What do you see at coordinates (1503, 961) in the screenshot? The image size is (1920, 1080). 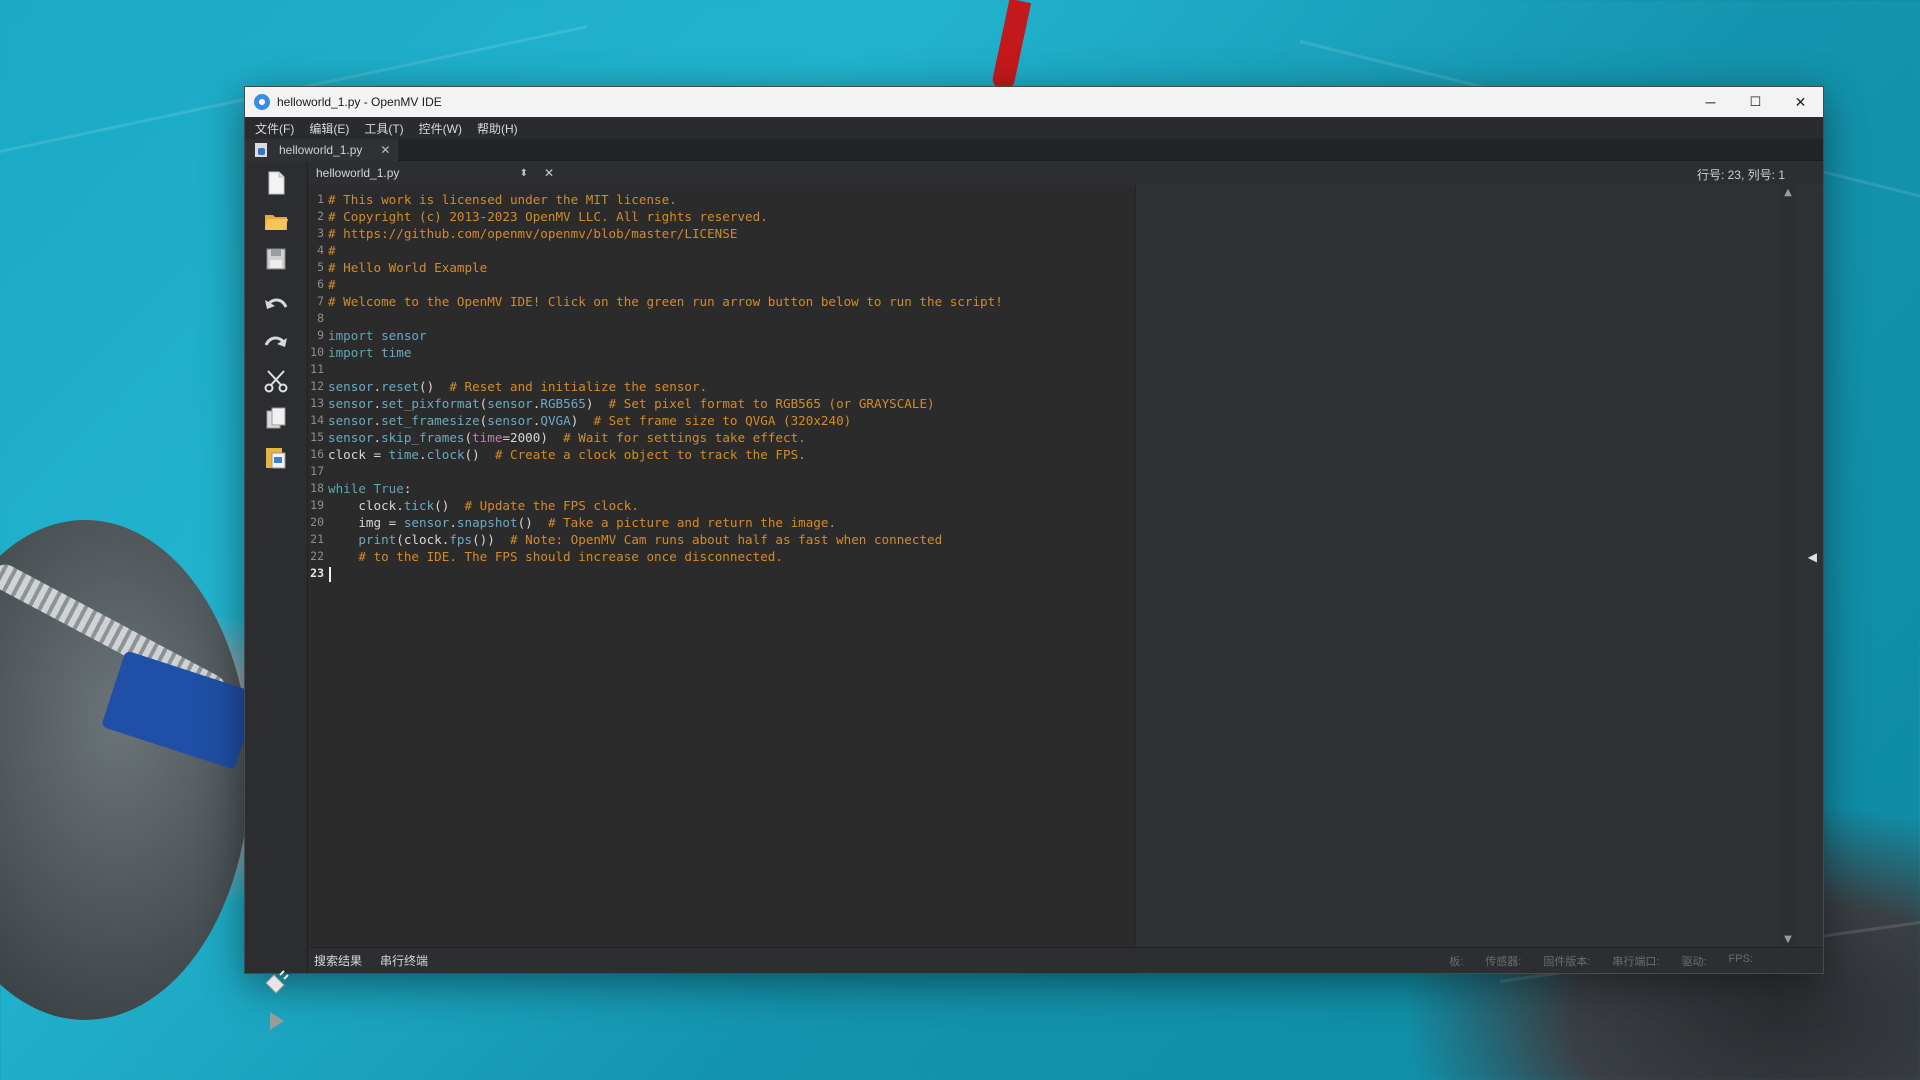 I see `sensor-label: 传感器:` at bounding box center [1503, 961].